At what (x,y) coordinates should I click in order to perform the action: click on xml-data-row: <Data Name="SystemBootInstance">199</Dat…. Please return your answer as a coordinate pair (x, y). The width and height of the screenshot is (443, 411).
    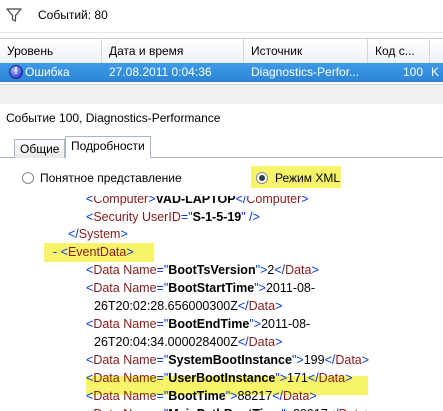
    Looking at the image, I should click on (228, 360).